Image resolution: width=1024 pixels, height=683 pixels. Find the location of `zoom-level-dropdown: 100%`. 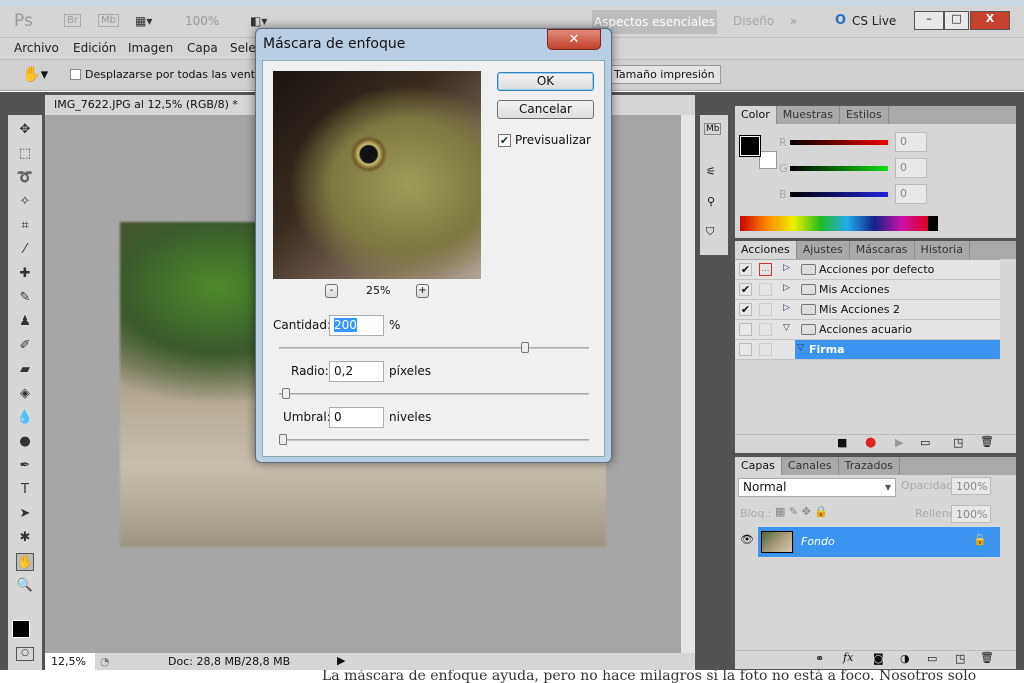

zoom-level-dropdown: 100% is located at coordinates (202, 21).